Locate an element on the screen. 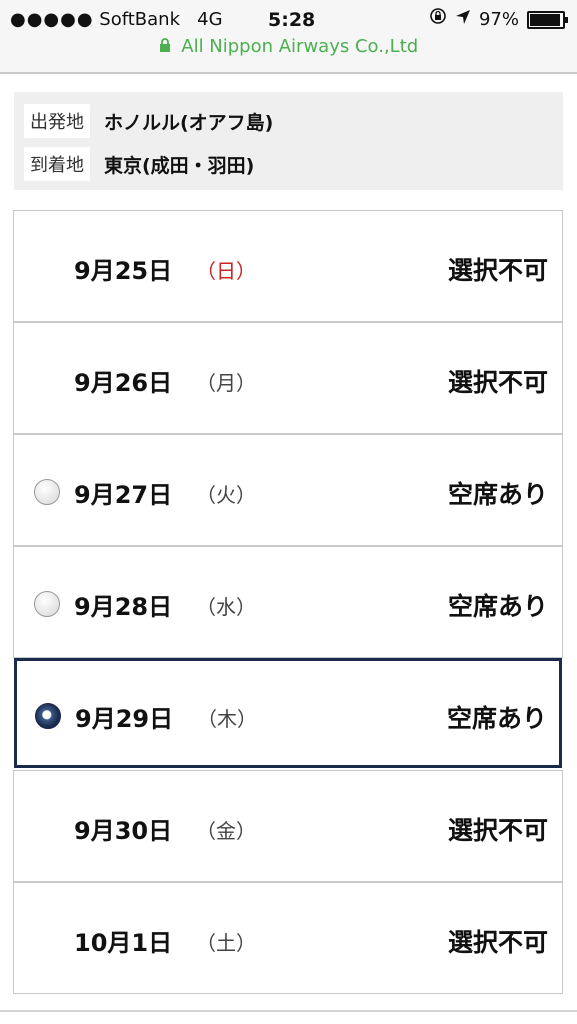  carrier-info: ●●●●● SoftBank 4G is located at coordinates (116, 20).